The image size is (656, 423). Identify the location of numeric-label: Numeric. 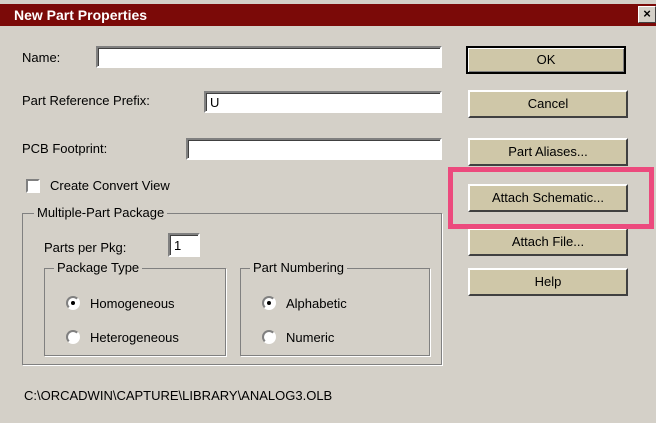
(310, 337).